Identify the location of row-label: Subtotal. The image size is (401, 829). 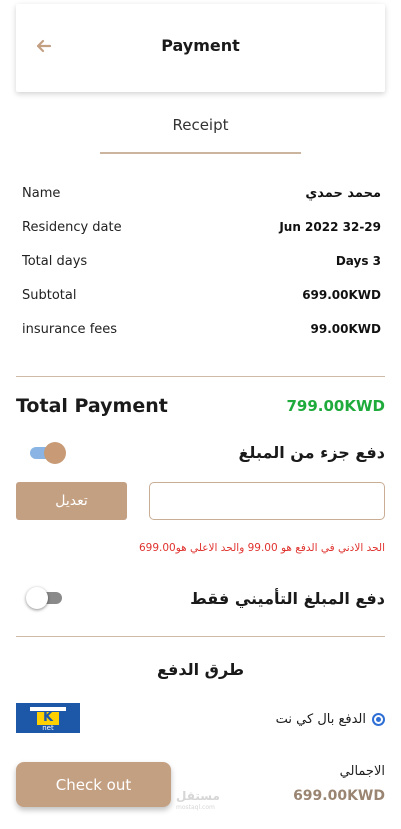
(49, 295).